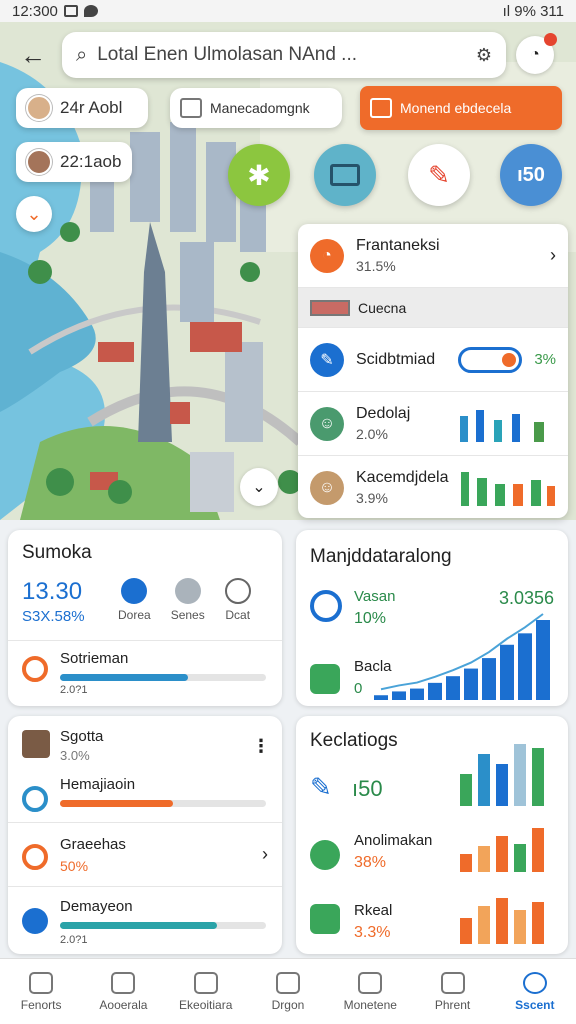 The width and height of the screenshot is (576, 1024). What do you see at coordinates (433, 308) in the screenshot?
I see `list-item: Cuecna` at bounding box center [433, 308].